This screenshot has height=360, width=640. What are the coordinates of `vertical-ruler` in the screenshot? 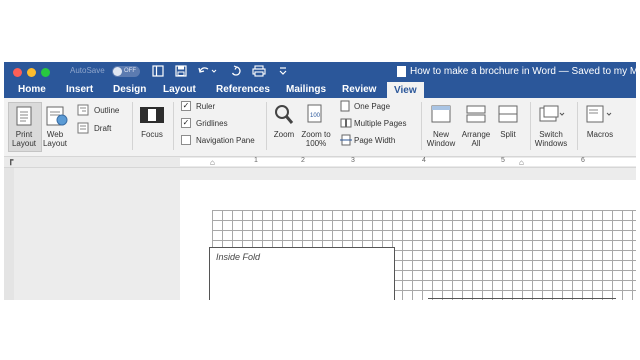 It's located at (9, 234).